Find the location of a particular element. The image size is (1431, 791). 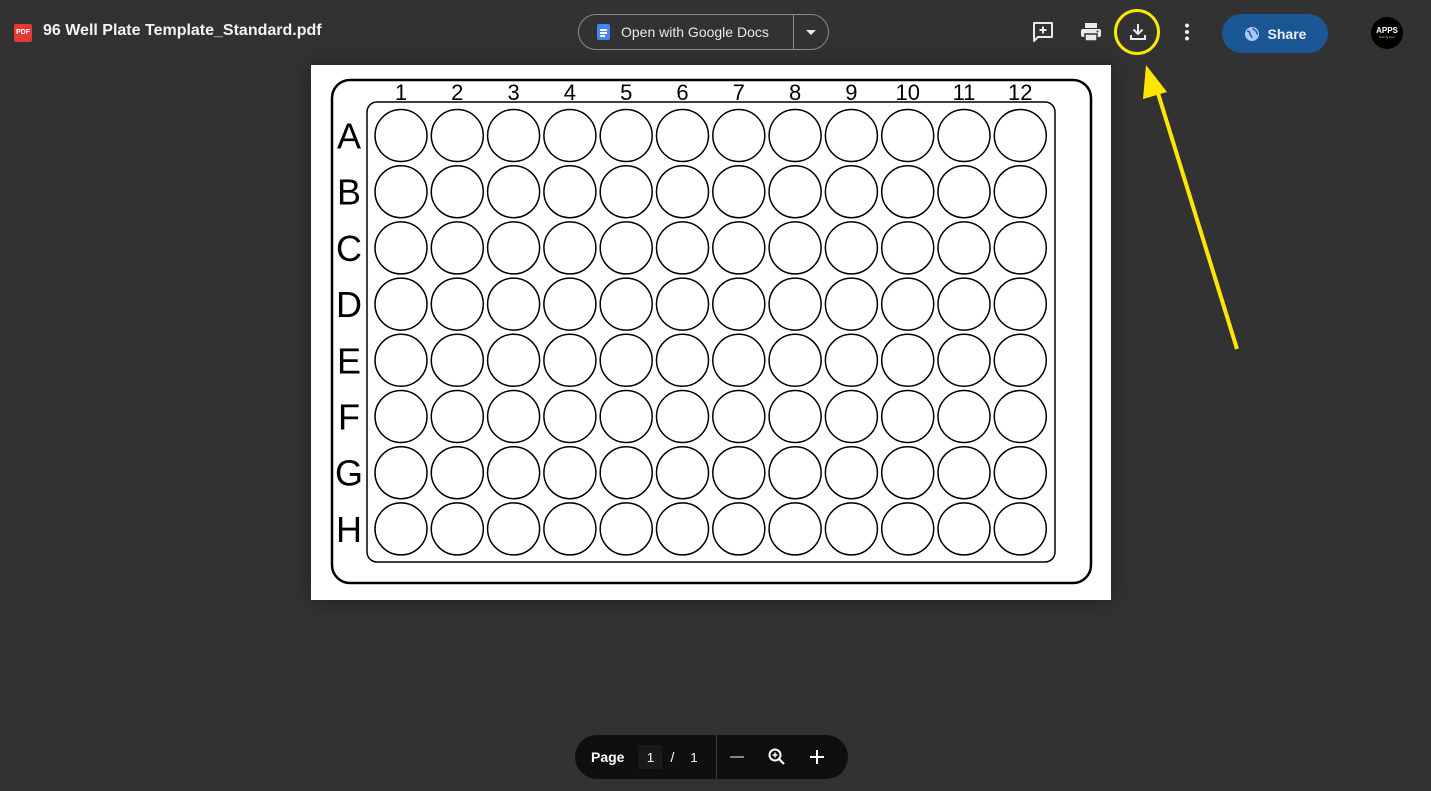

page-label: Page is located at coordinates (608, 757).